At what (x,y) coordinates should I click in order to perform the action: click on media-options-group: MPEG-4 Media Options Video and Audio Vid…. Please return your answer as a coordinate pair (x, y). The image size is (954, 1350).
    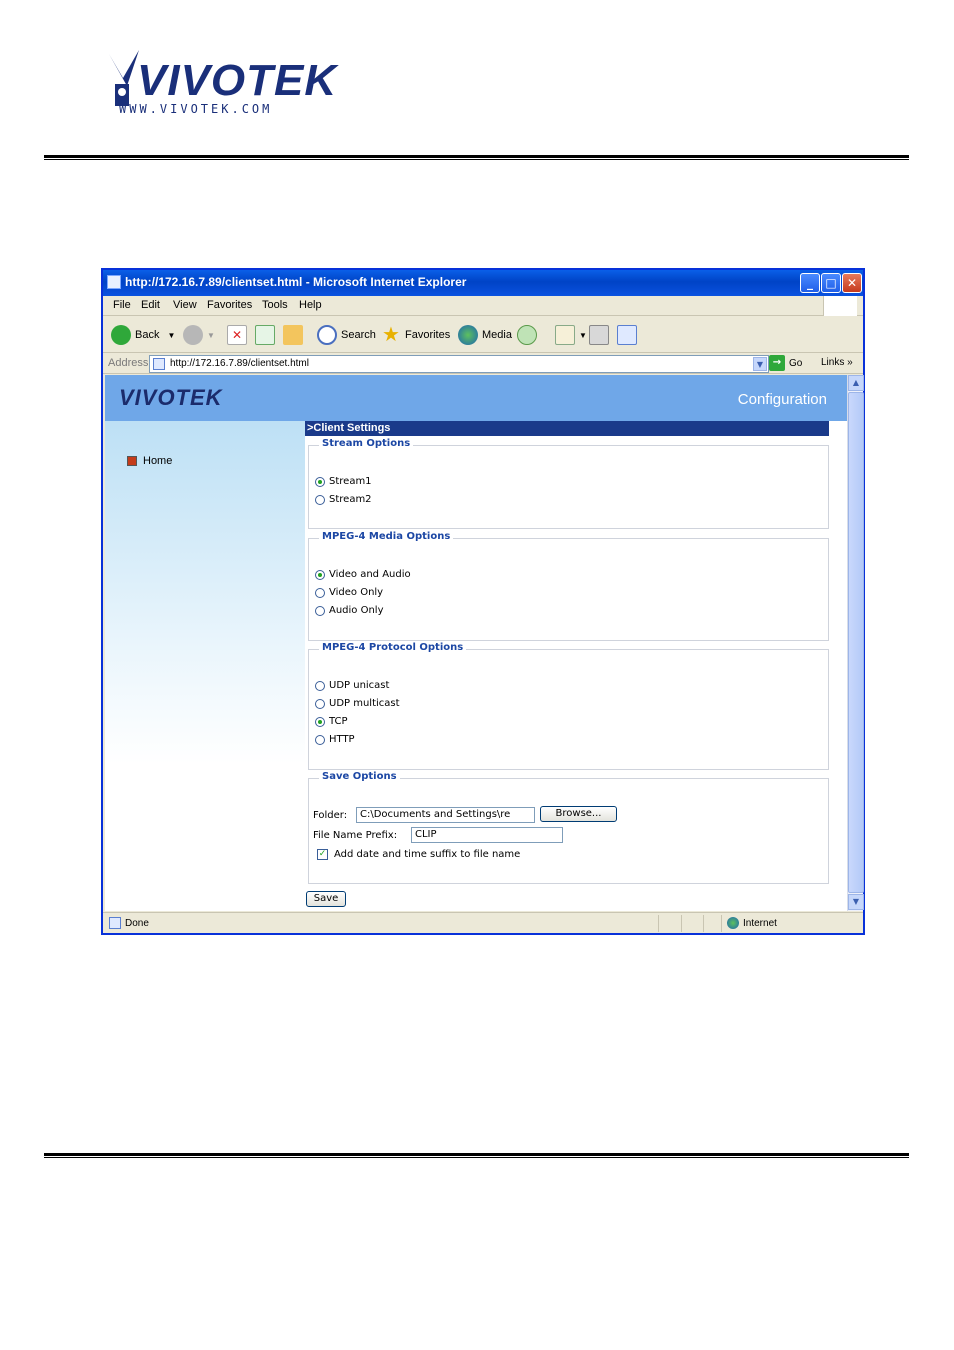
    Looking at the image, I should click on (568, 586).